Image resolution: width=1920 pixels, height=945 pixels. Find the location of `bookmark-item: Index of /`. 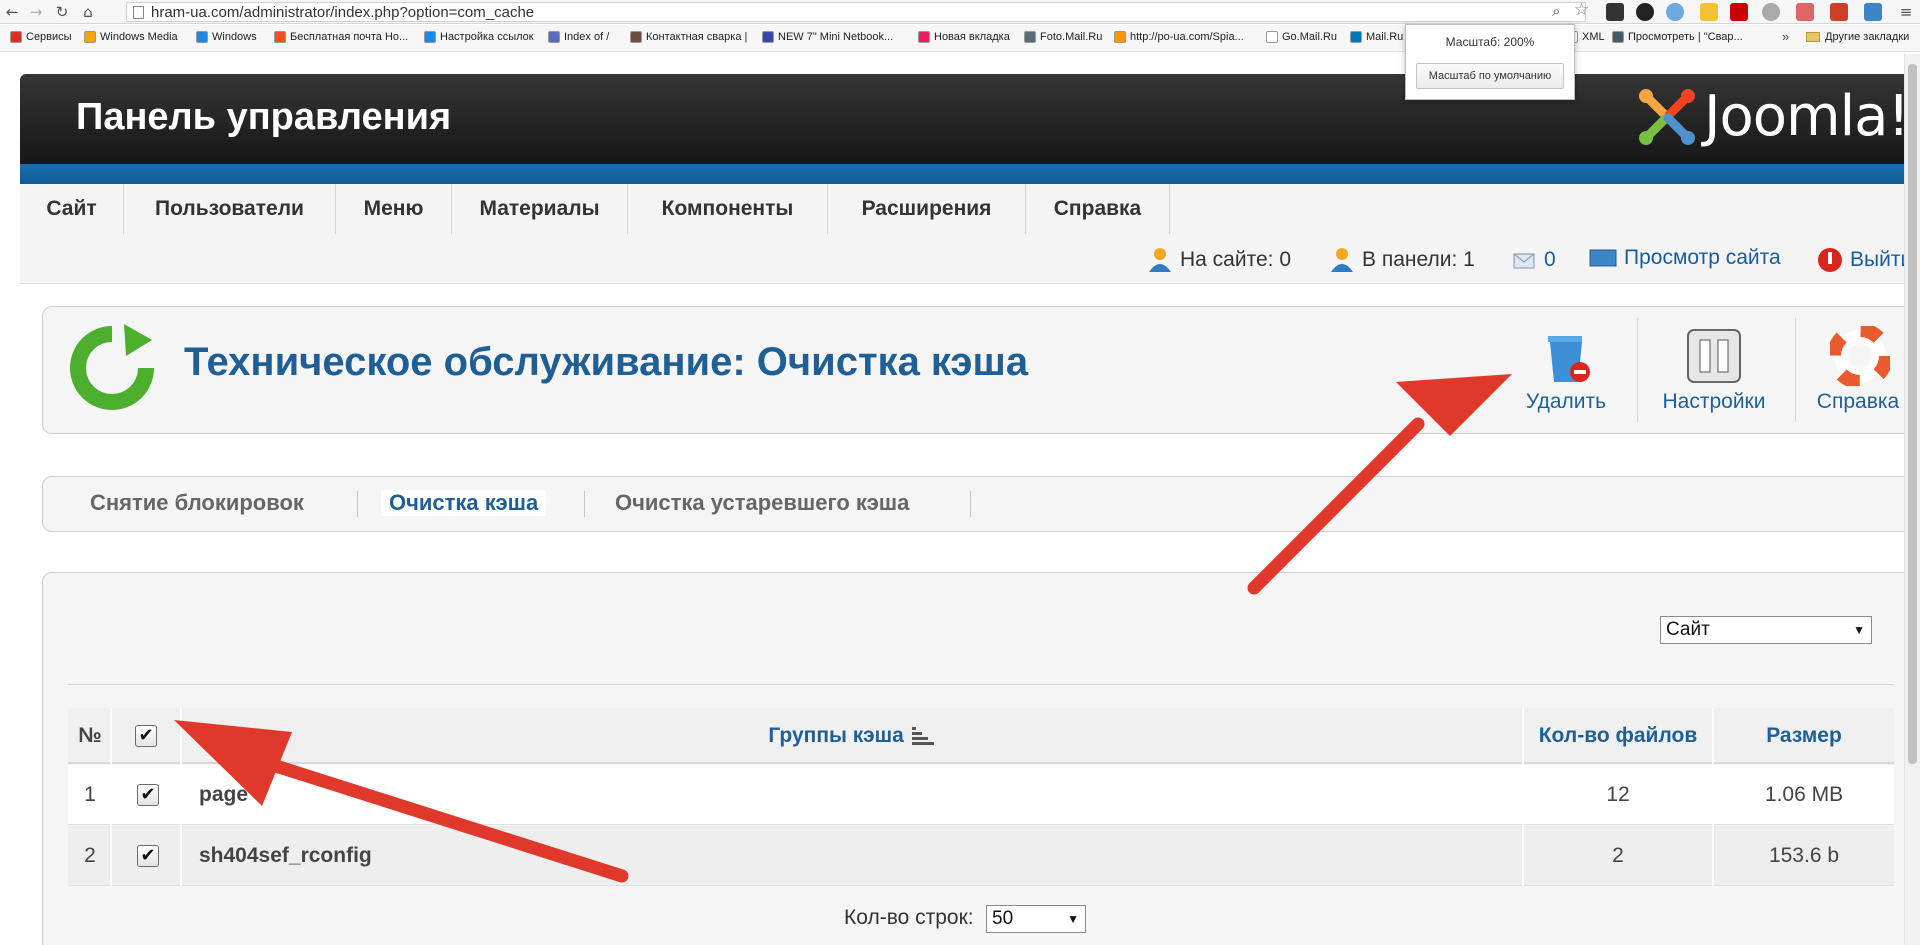

bookmark-item: Index of / is located at coordinates (578, 37).